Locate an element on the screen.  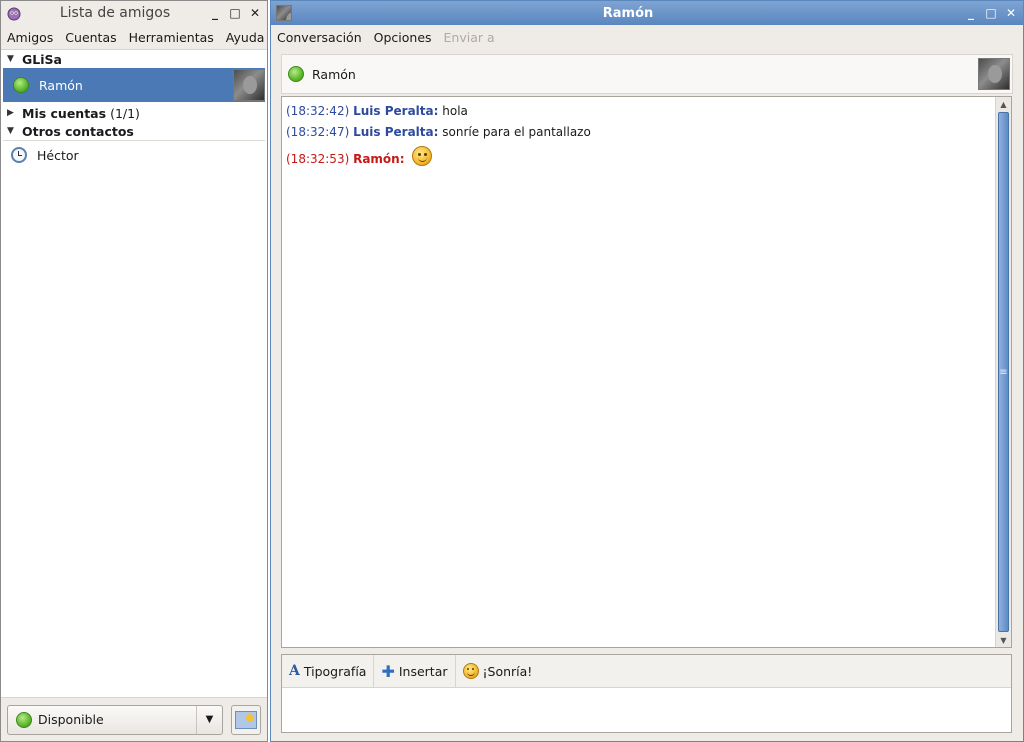
title-avatar is located at coordinates (284, 13).